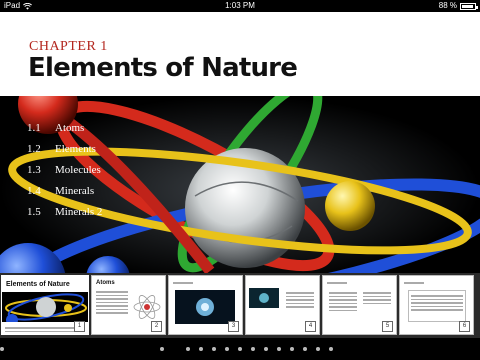 This screenshot has width=480, height=360. I want to click on thumbnail-page-number: 4, so click(310, 326).